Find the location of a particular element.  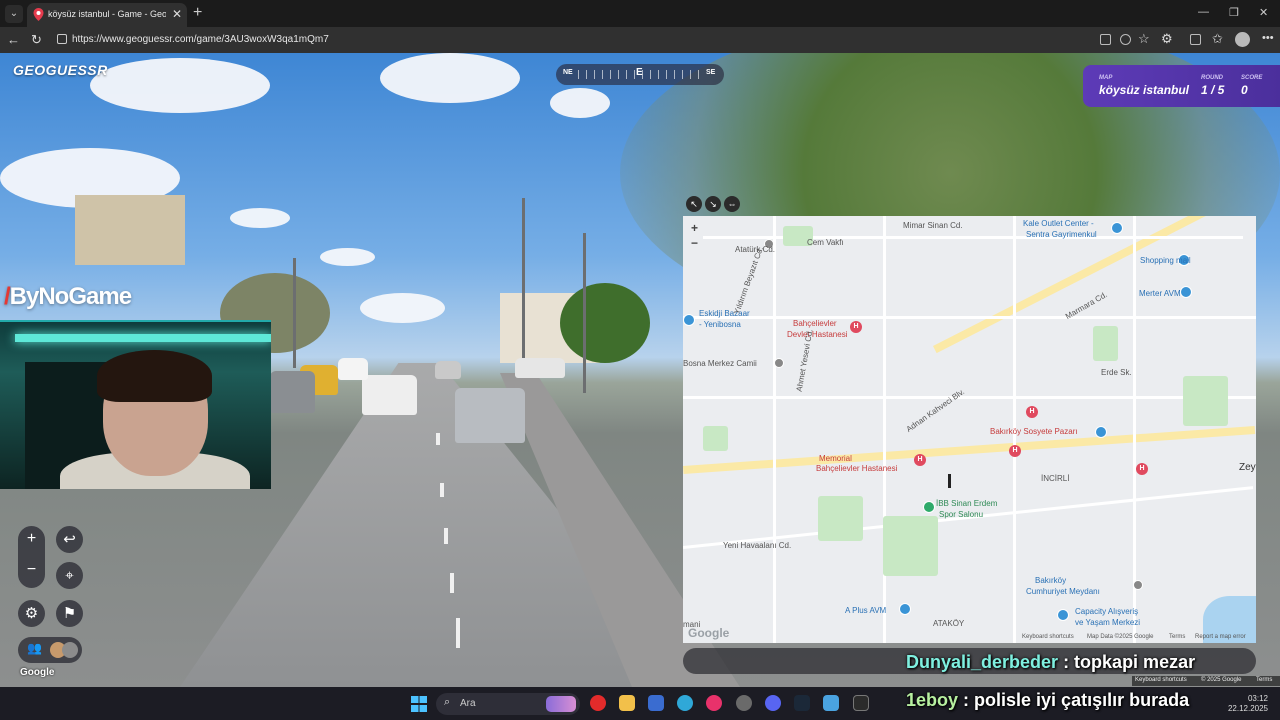

taskbar-search: ⌕ Ara is located at coordinates (508, 704).